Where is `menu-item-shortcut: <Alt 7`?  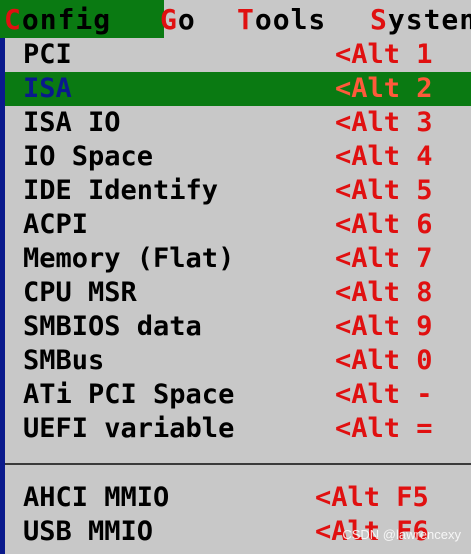
menu-item-shortcut: <Alt 7 is located at coordinates (384, 258).